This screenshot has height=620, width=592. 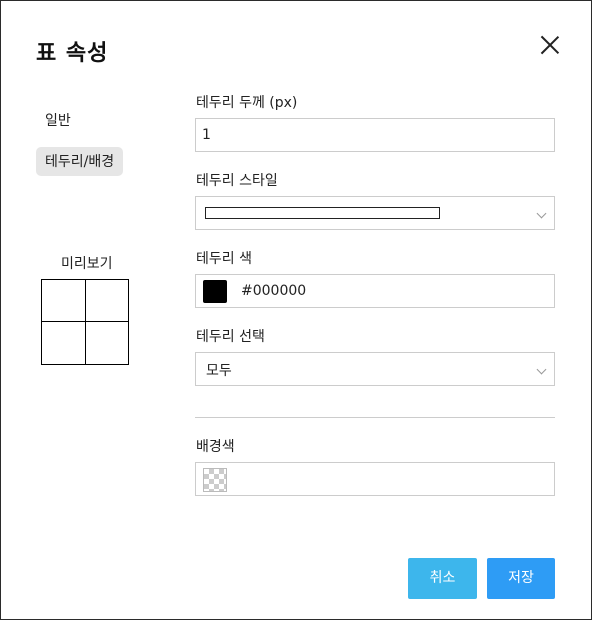 I want to click on save-button: 저장, so click(x=521, y=578).